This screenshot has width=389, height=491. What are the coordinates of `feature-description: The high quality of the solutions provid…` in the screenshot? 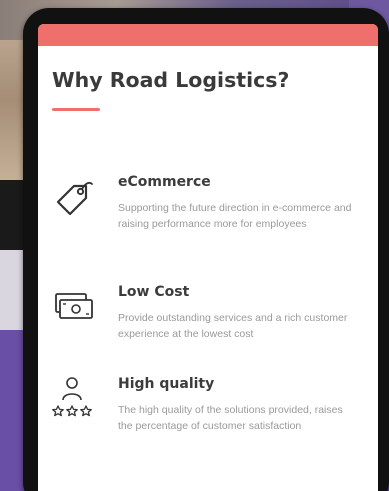 It's located at (230, 418).